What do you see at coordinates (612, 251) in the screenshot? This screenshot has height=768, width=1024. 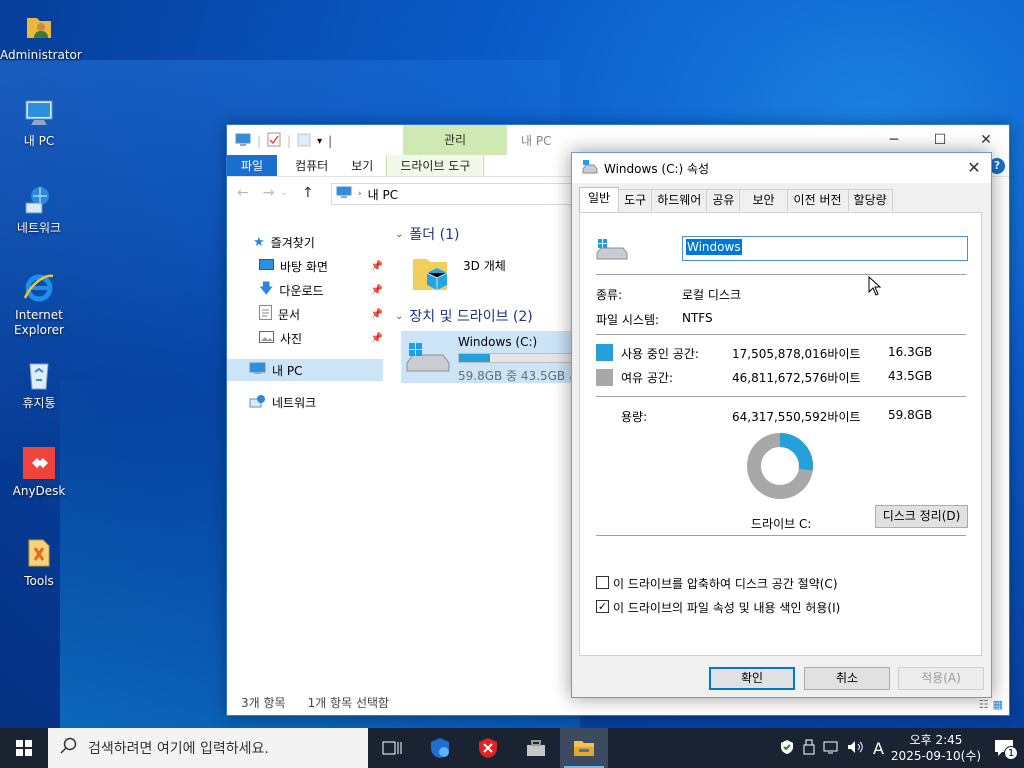 I see `drive-icon-large` at bounding box center [612, 251].